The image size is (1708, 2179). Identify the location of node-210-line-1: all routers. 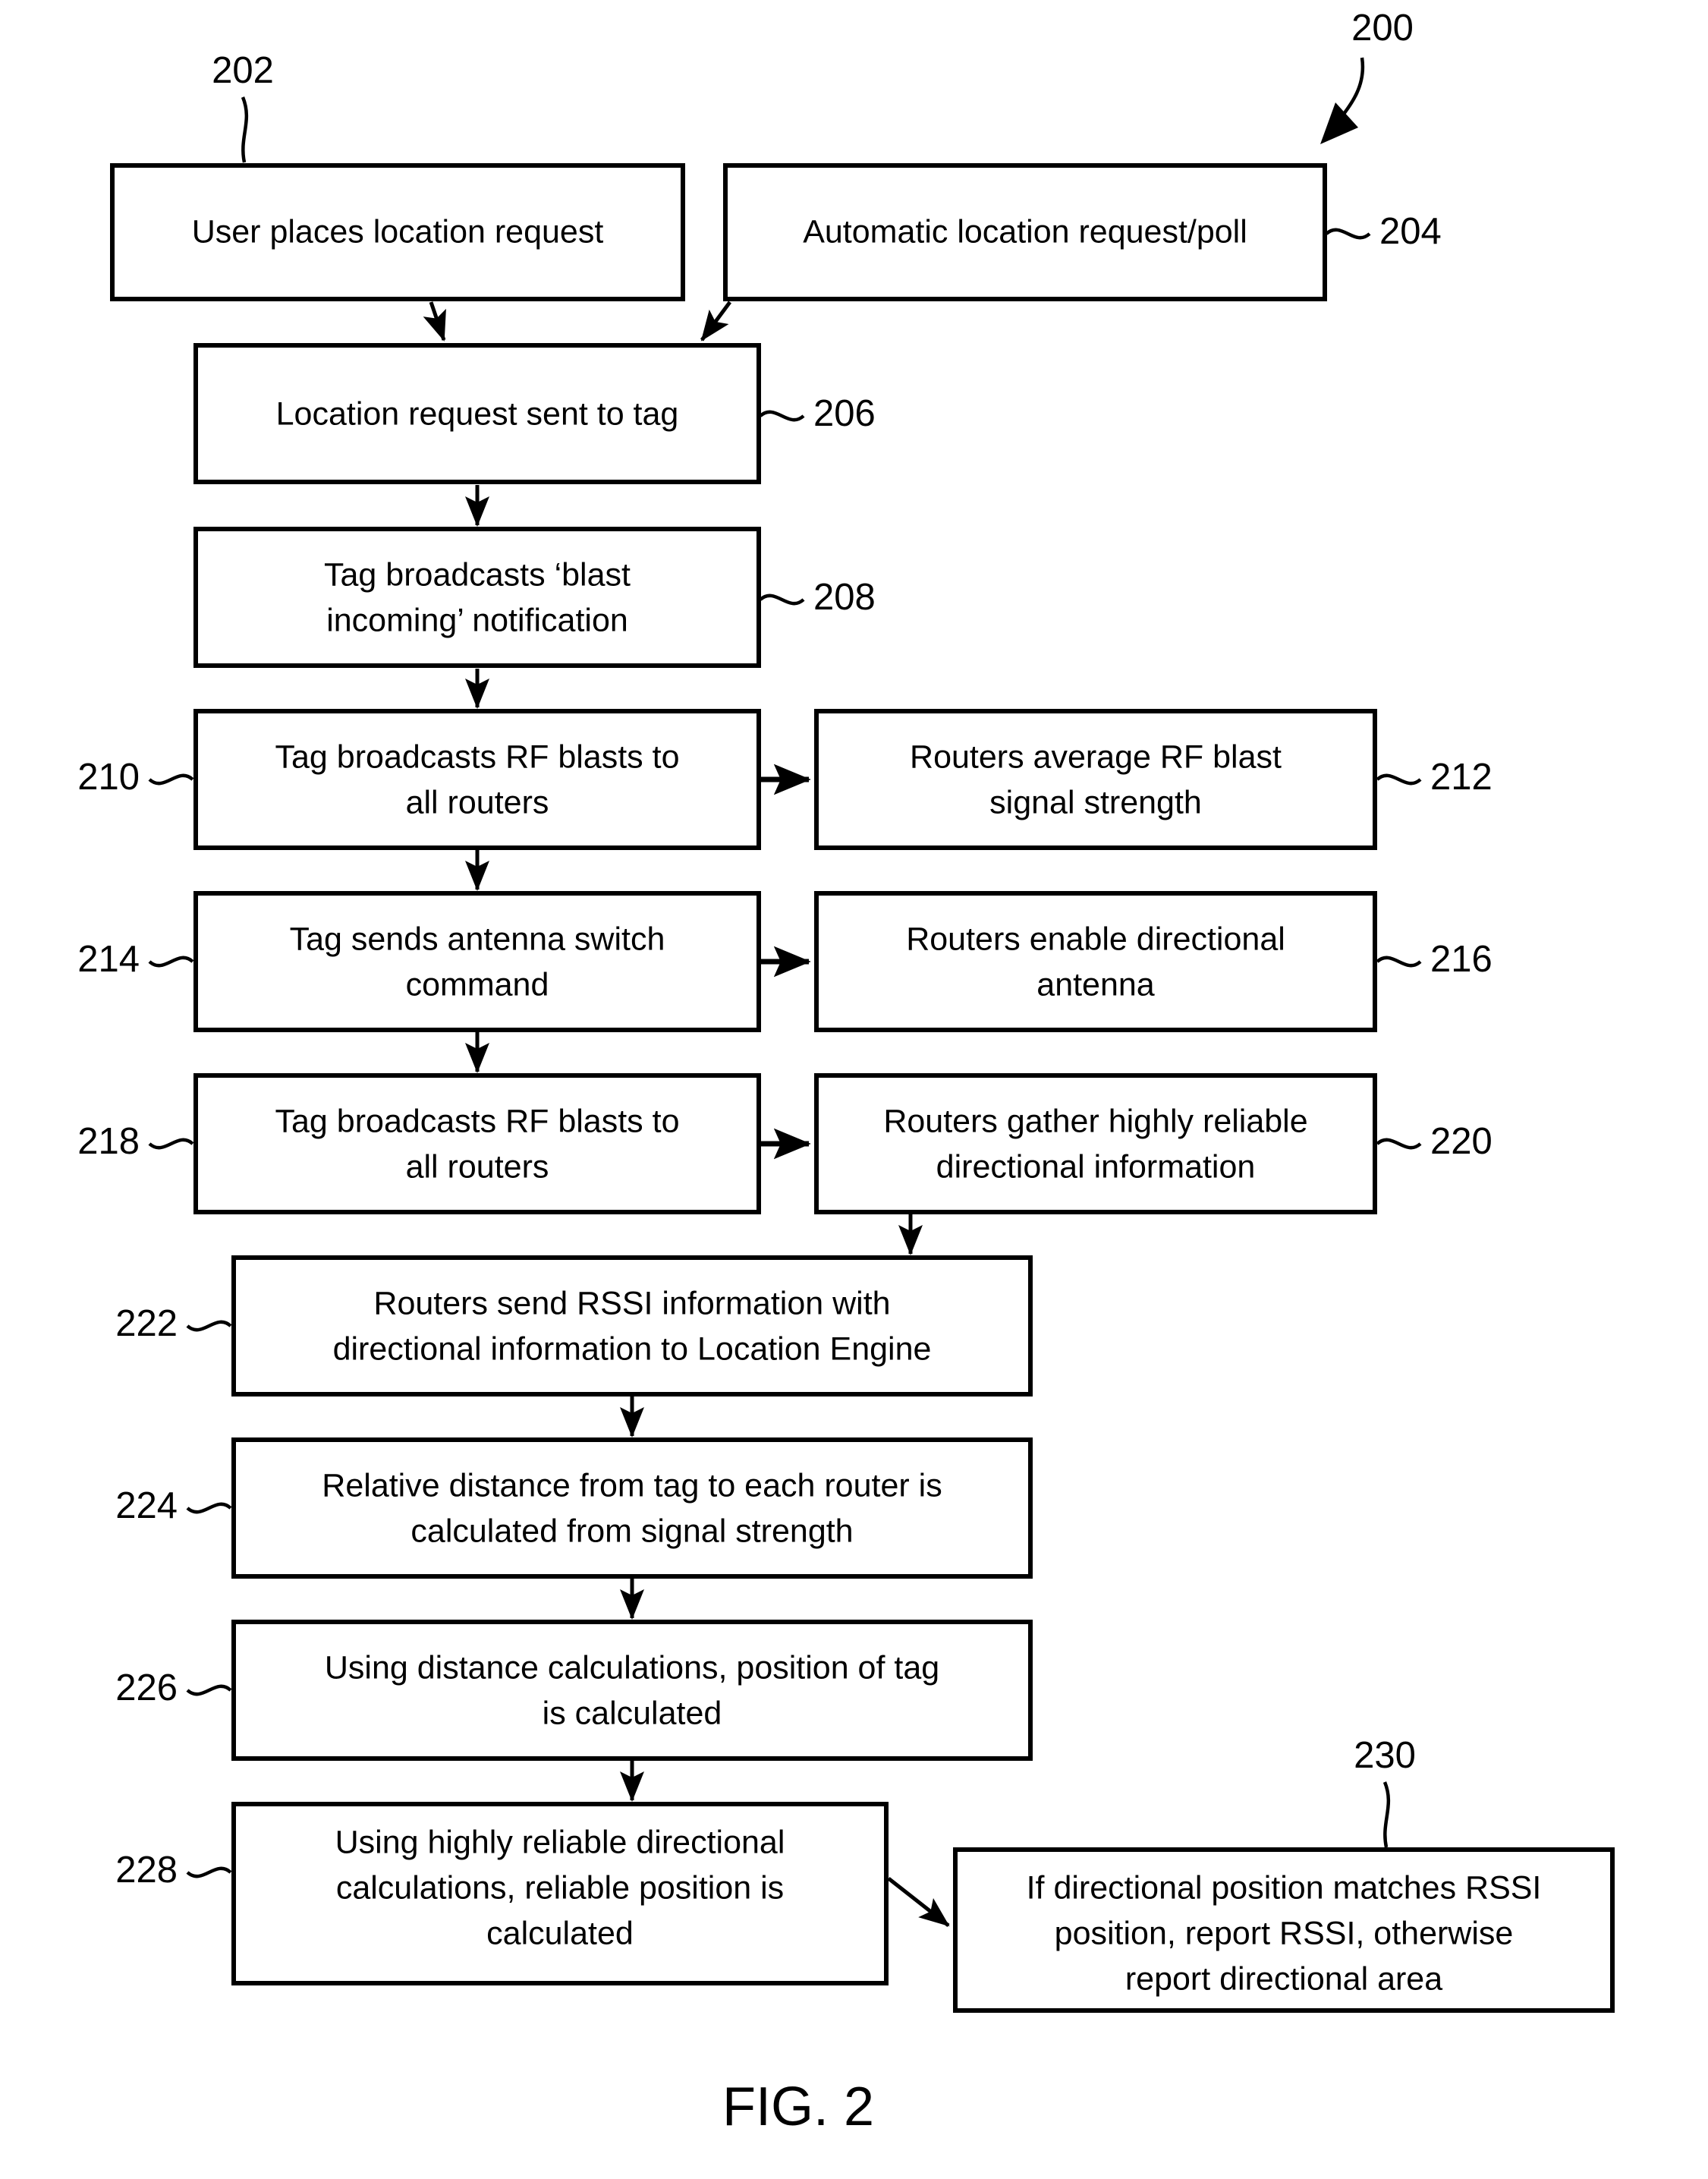
(477, 802).